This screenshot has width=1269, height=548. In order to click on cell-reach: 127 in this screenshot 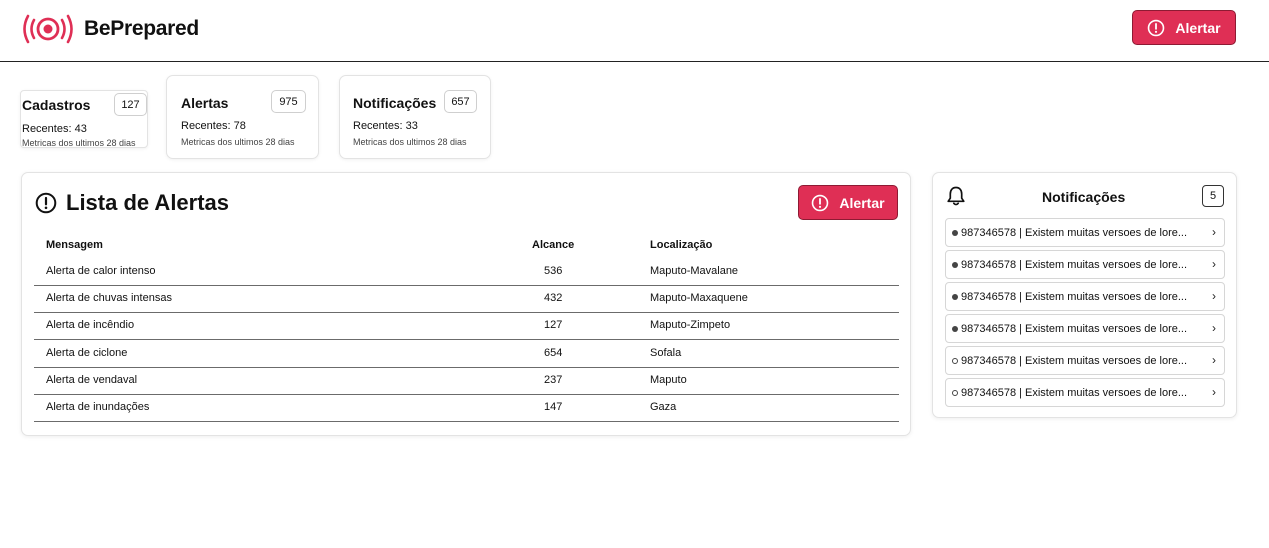, I will do `click(553, 325)`.